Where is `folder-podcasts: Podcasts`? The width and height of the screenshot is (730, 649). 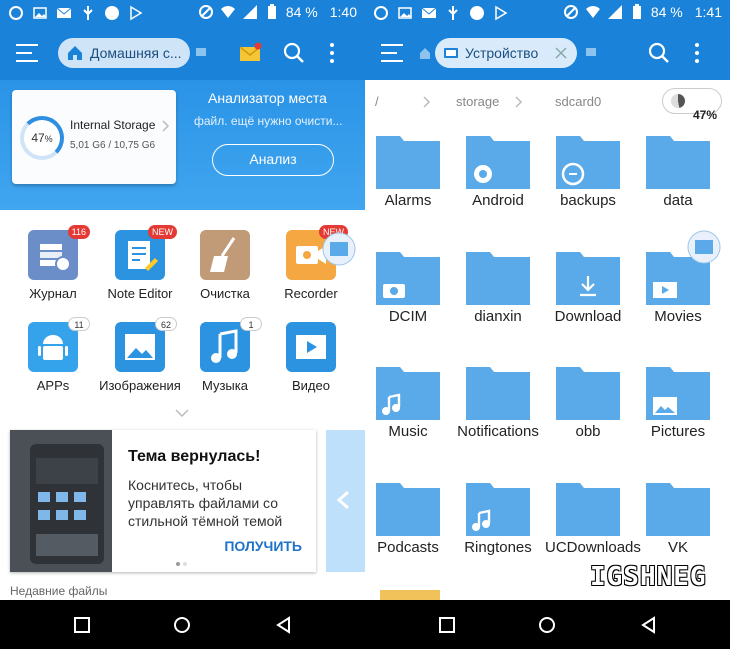 folder-podcasts: Podcasts is located at coordinates (408, 517).